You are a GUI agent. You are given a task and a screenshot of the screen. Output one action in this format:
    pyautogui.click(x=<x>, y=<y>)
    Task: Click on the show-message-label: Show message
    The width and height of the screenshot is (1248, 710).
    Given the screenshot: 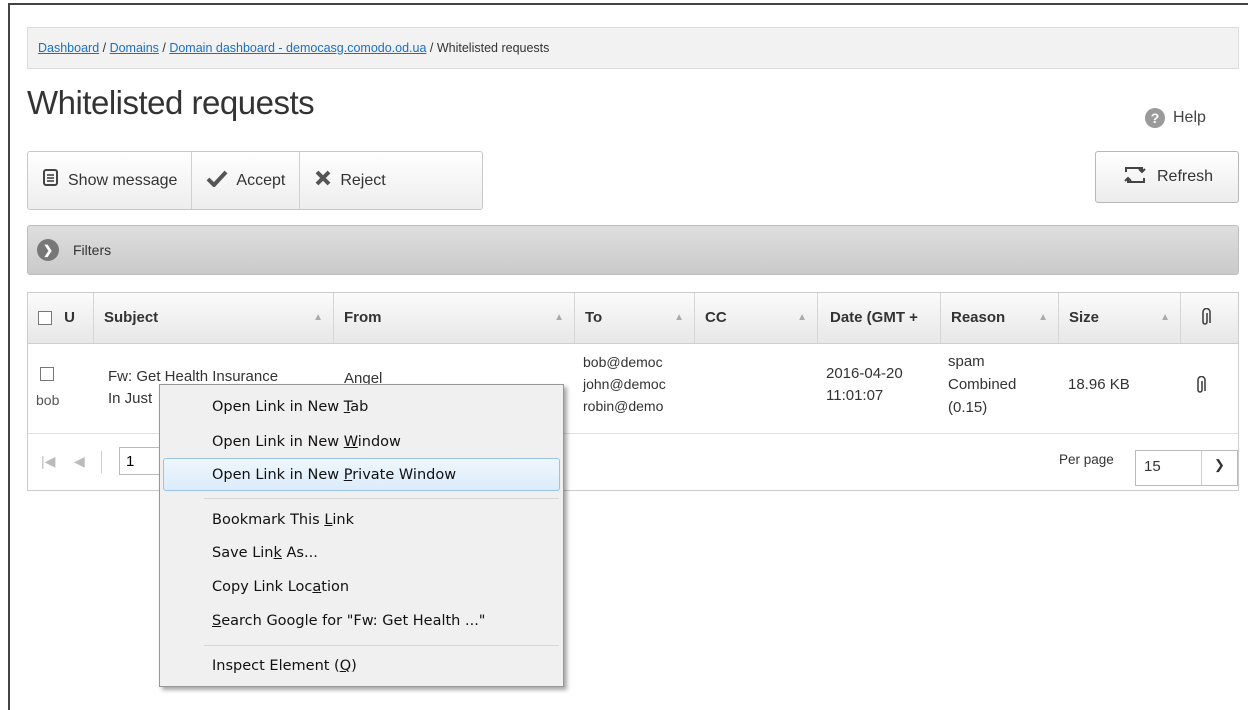 What is the action you would take?
    pyautogui.click(x=123, y=180)
    